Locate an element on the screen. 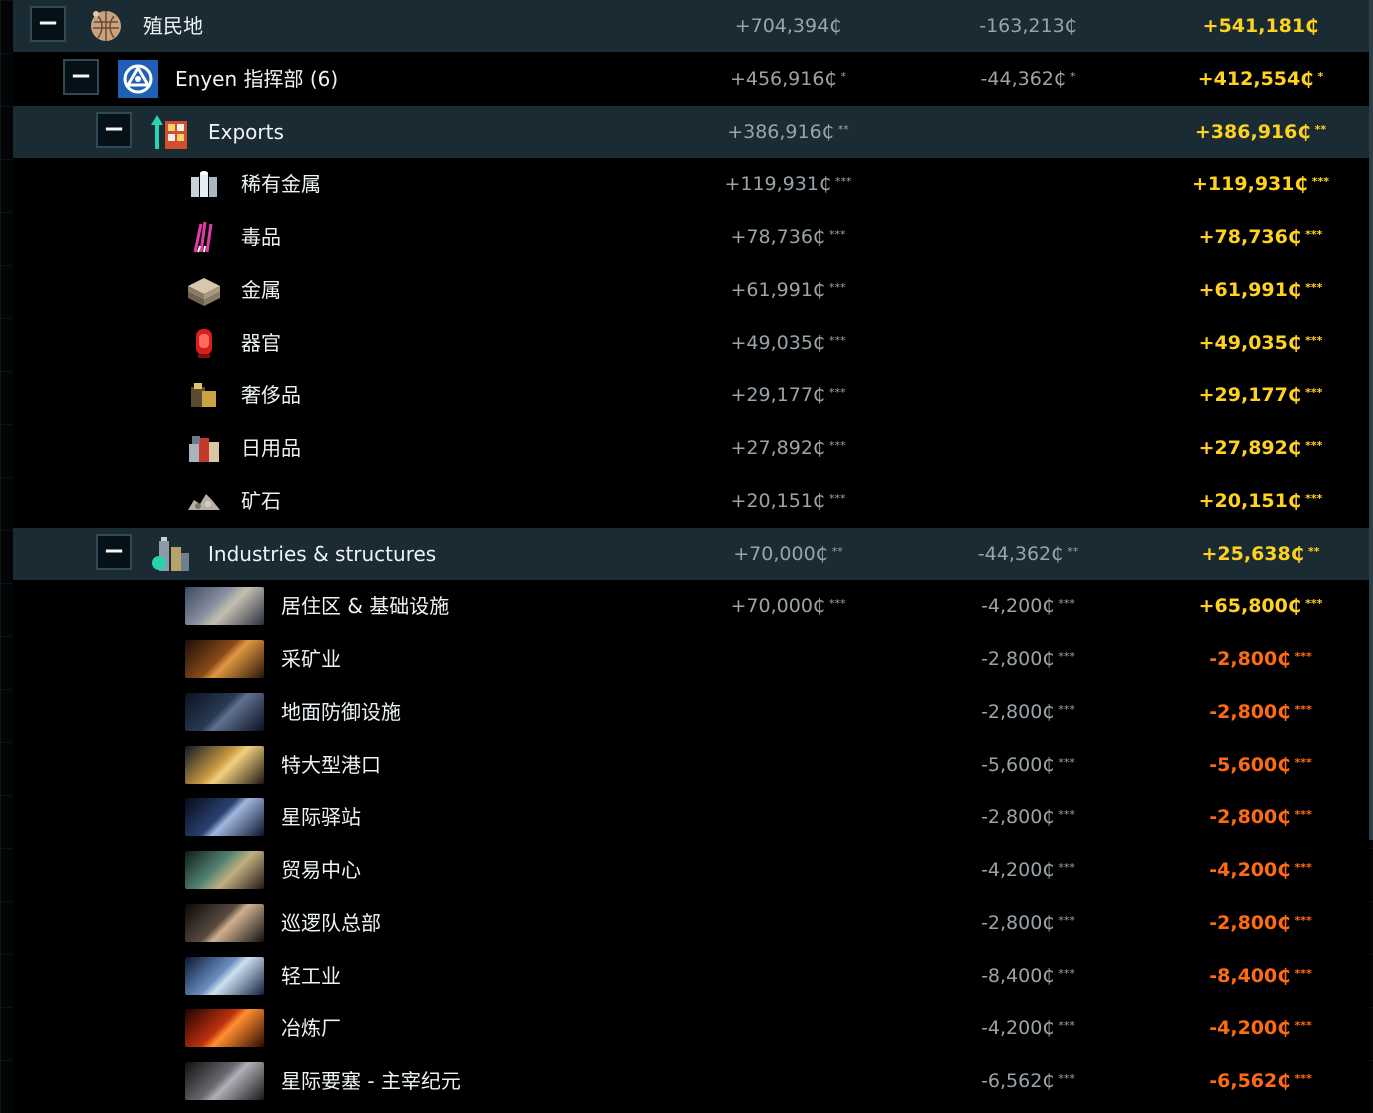 The height and width of the screenshot is (1113, 1373). export-row: 矿石 +20,151₵ *** +20,151₵ *** is located at coordinates (691, 501).